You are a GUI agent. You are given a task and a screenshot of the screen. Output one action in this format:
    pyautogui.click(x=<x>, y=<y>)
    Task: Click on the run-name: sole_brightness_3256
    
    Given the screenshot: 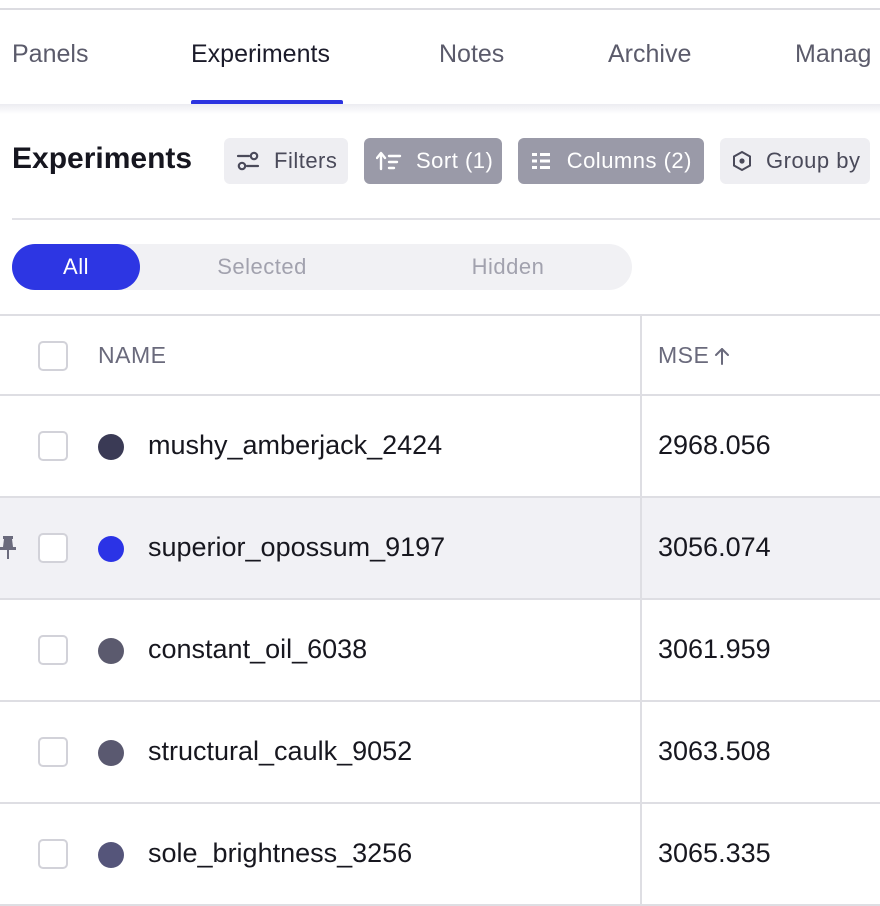 What is the action you would take?
    pyautogui.click(x=280, y=853)
    